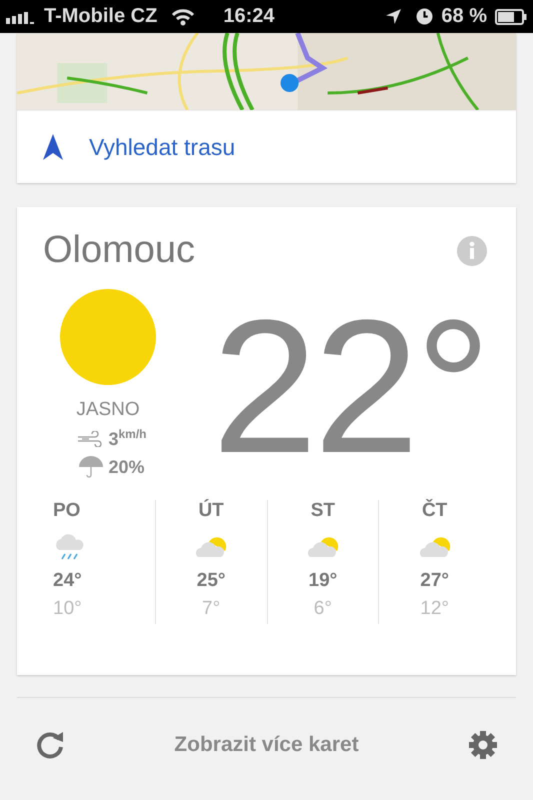  What do you see at coordinates (323, 511) in the screenshot?
I see `forecast-day: ST` at bounding box center [323, 511].